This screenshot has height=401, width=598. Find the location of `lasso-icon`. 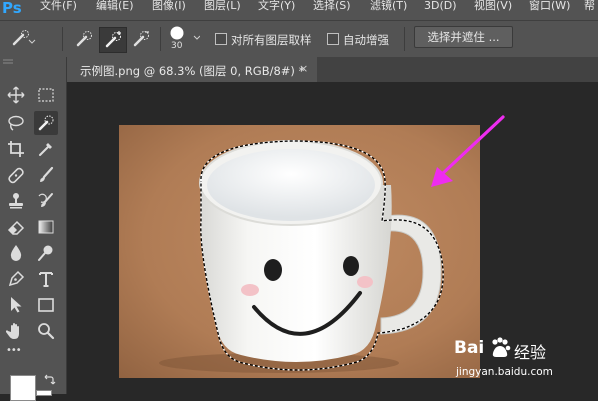

lasso-icon is located at coordinates (16, 123).